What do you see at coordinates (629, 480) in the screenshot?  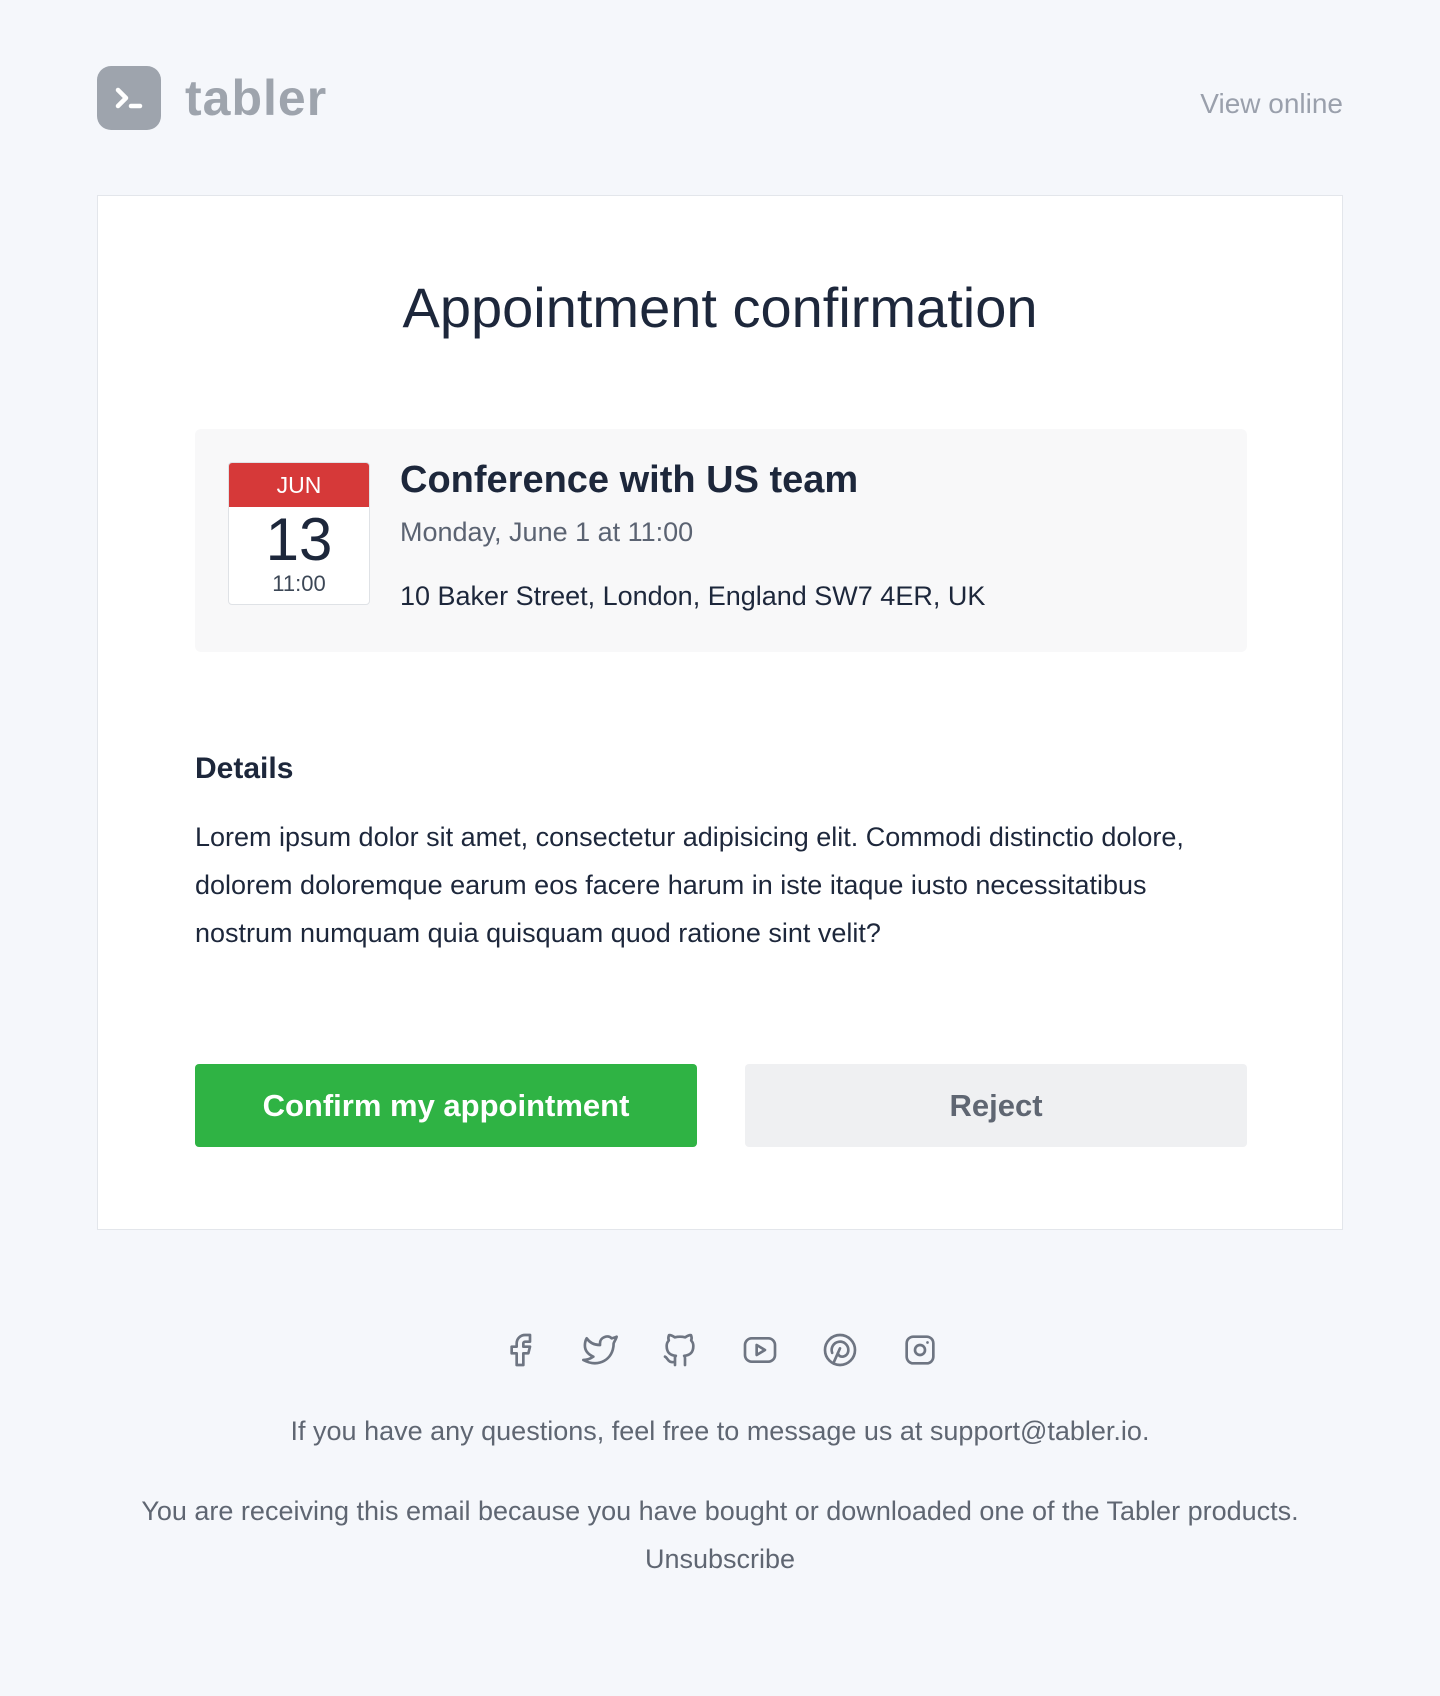 I see `event-title: Conference with US team` at bounding box center [629, 480].